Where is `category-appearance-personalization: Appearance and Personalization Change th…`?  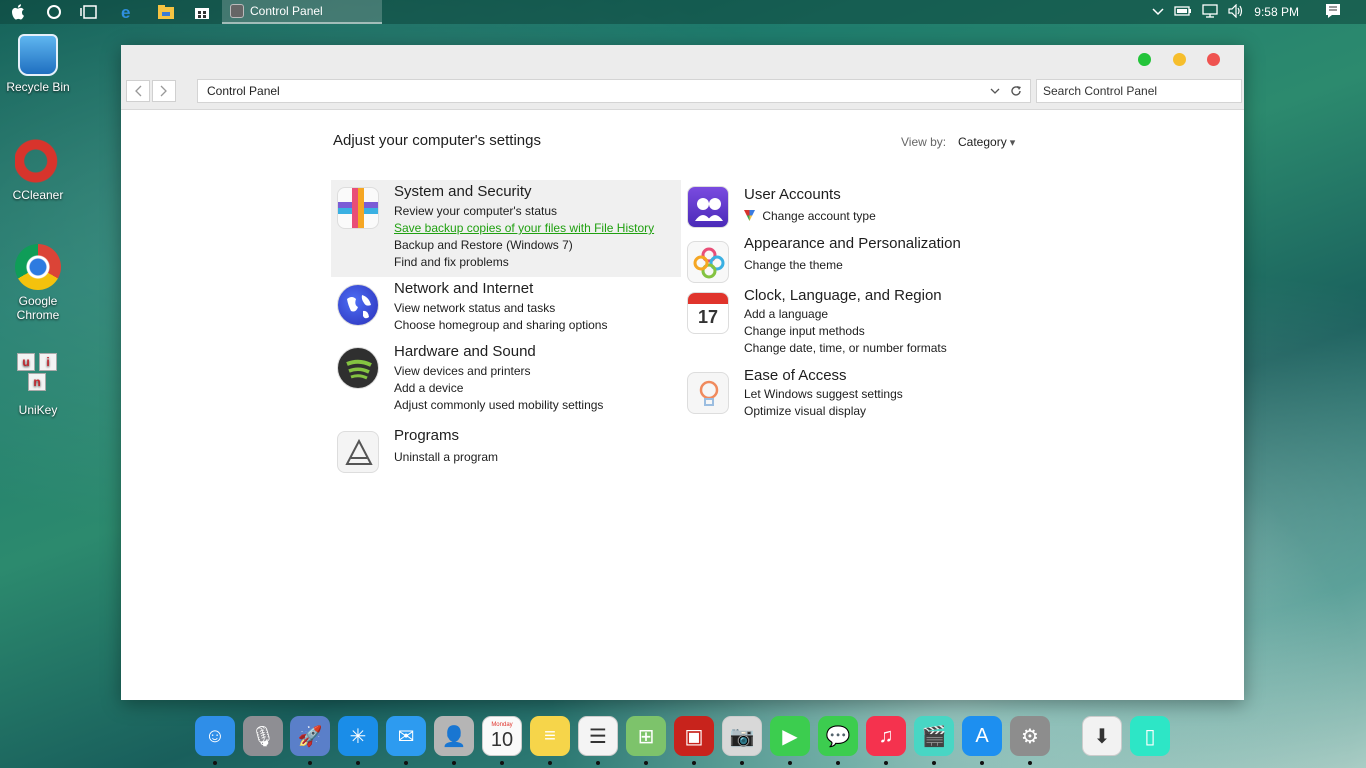
category-appearance-personalization: Appearance and Personalization Change th… is located at coordinates (861, 260).